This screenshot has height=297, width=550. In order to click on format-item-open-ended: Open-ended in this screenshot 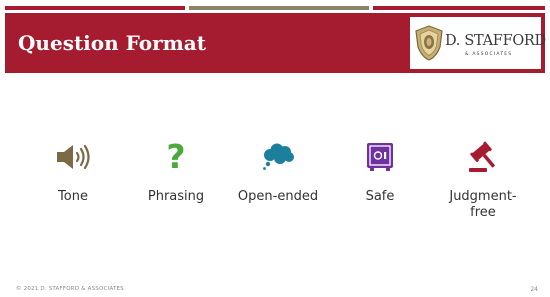, I will do `click(278, 172)`.